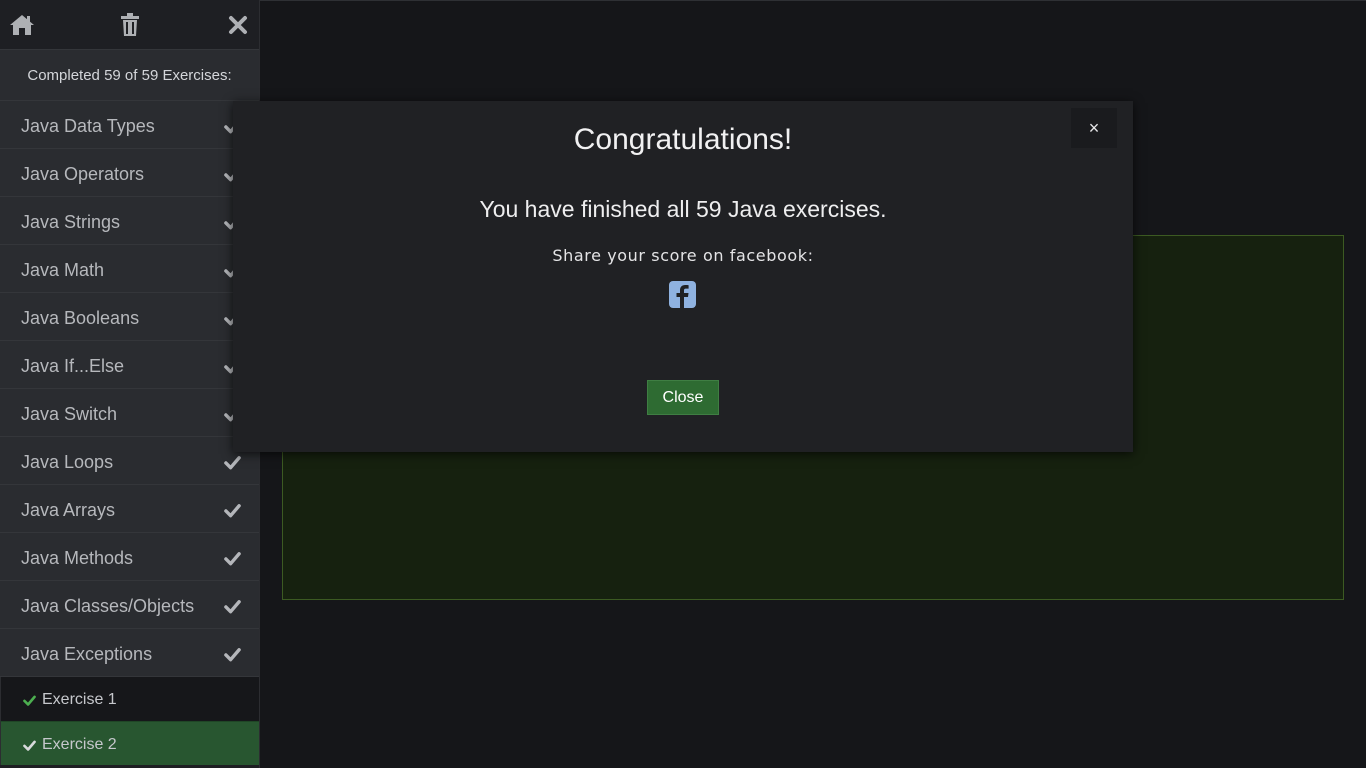 Image resolution: width=1366 pixels, height=768 pixels. Describe the element at coordinates (73, 366) in the screenshot. I see `sidebar-category-label: Java If...Else` at that location.